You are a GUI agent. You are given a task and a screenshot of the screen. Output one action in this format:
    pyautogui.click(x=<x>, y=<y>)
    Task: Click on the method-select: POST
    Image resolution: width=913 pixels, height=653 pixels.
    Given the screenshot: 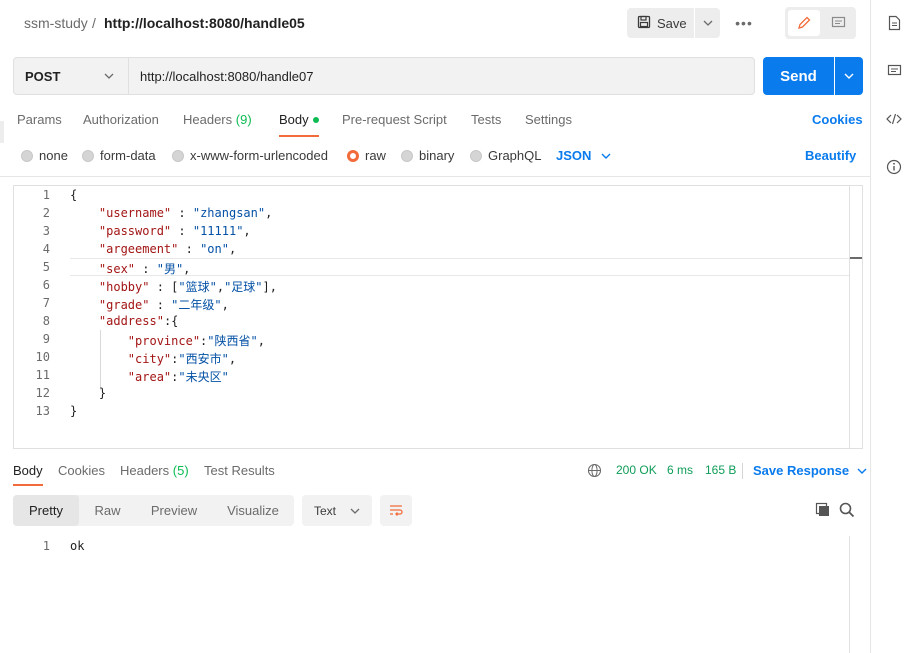 What is the action you would take?
    pyautogui.click(x=71, y=76)
    